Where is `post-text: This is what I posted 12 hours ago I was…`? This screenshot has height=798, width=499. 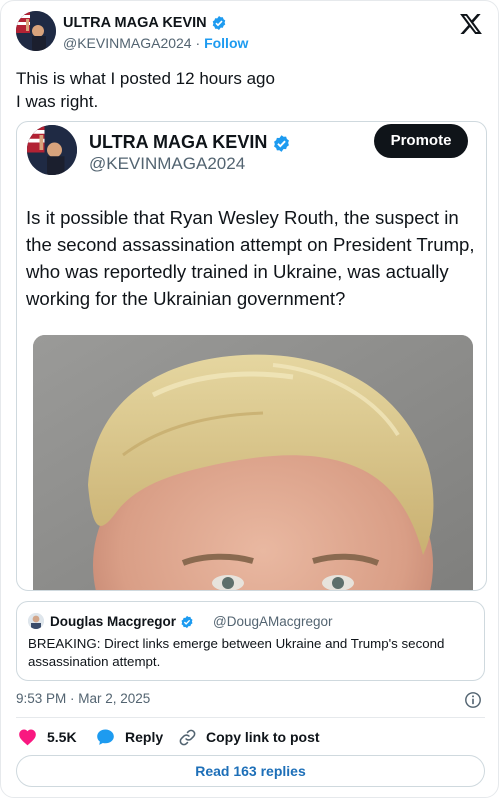 post-text: This is what I posted 12 hours ago I was… is located at coordinates (145, 90).